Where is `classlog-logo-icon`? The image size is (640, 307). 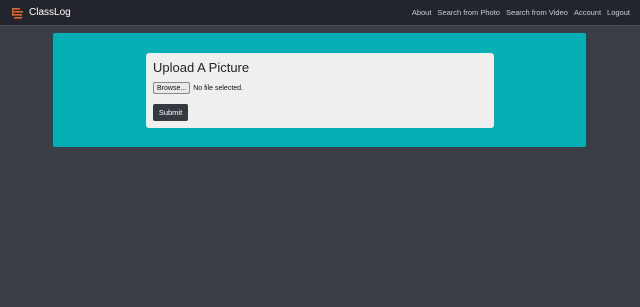 classlog-logo-icon is located at coordinates (18, 13).